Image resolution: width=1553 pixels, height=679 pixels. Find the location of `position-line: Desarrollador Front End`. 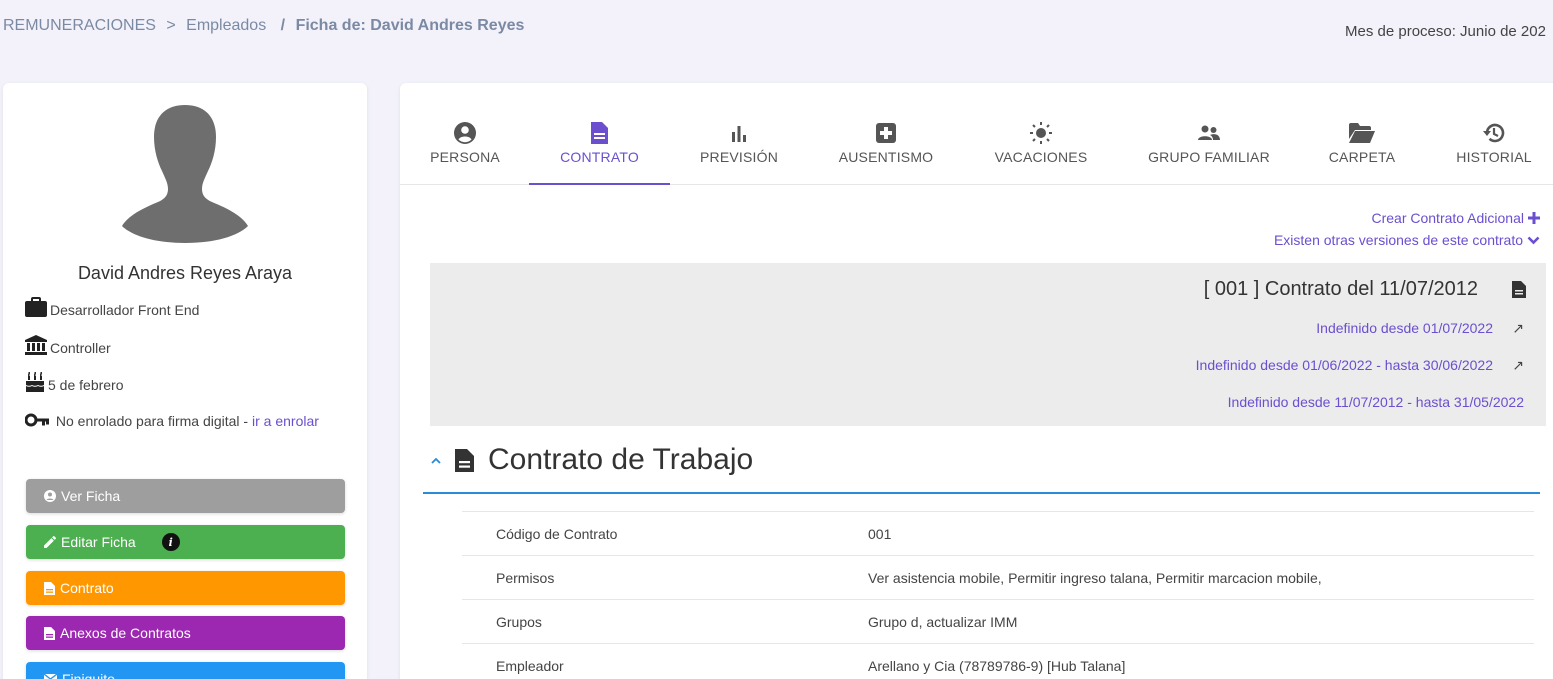

position-line: Desarrollador Front End is located at coordinates (185, 309).